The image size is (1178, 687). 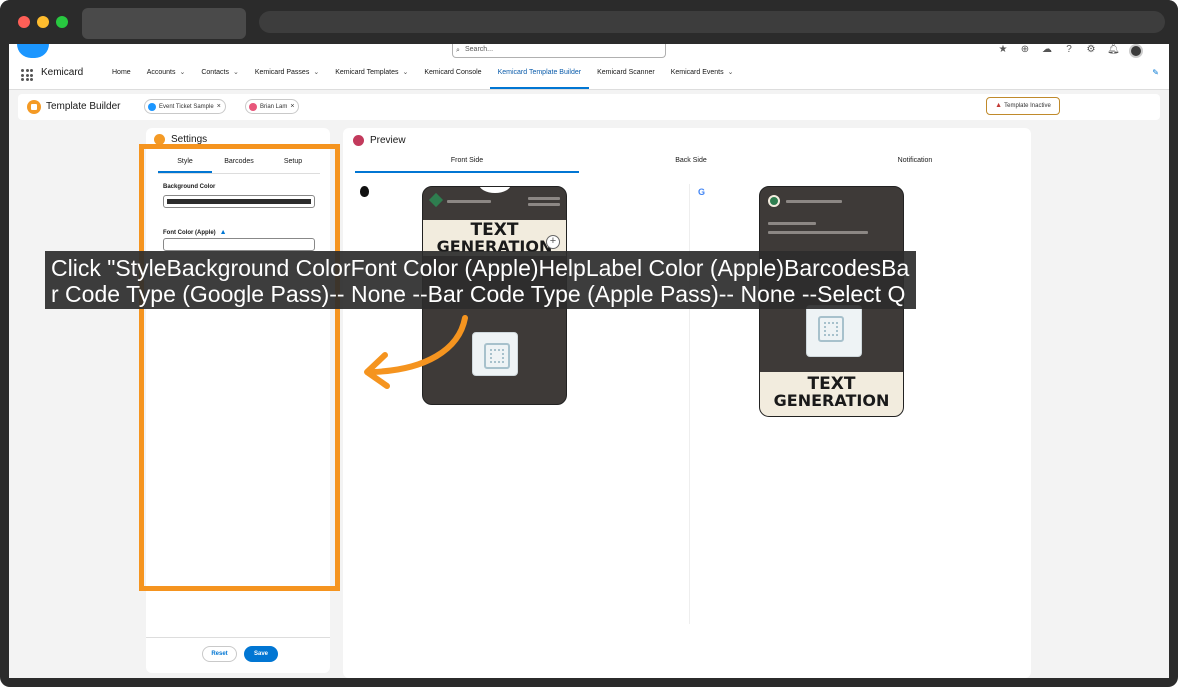 I want to click on nav-item-kemicard-templates: Kemicard Templates ⌄, so click(x=371, y=73).